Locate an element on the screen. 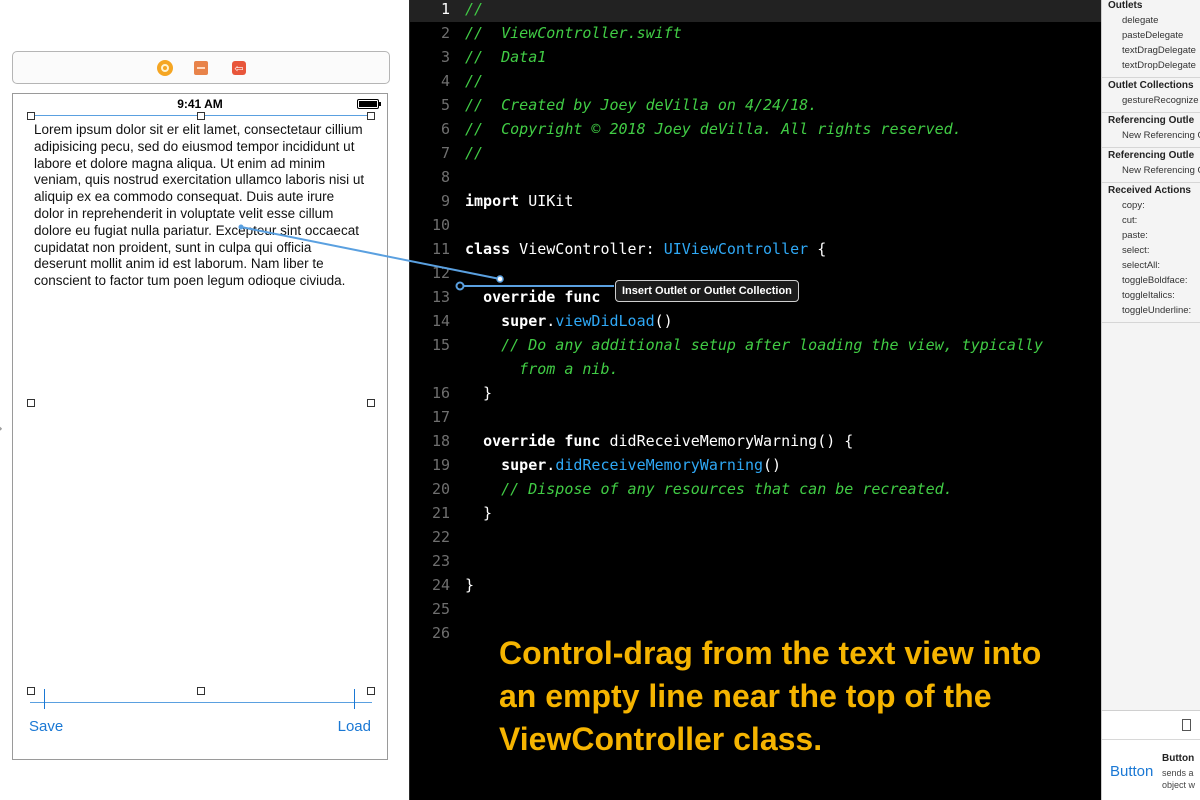 The image size is (1200, 800). line-number: 11 is located at coordinates (440, 249).